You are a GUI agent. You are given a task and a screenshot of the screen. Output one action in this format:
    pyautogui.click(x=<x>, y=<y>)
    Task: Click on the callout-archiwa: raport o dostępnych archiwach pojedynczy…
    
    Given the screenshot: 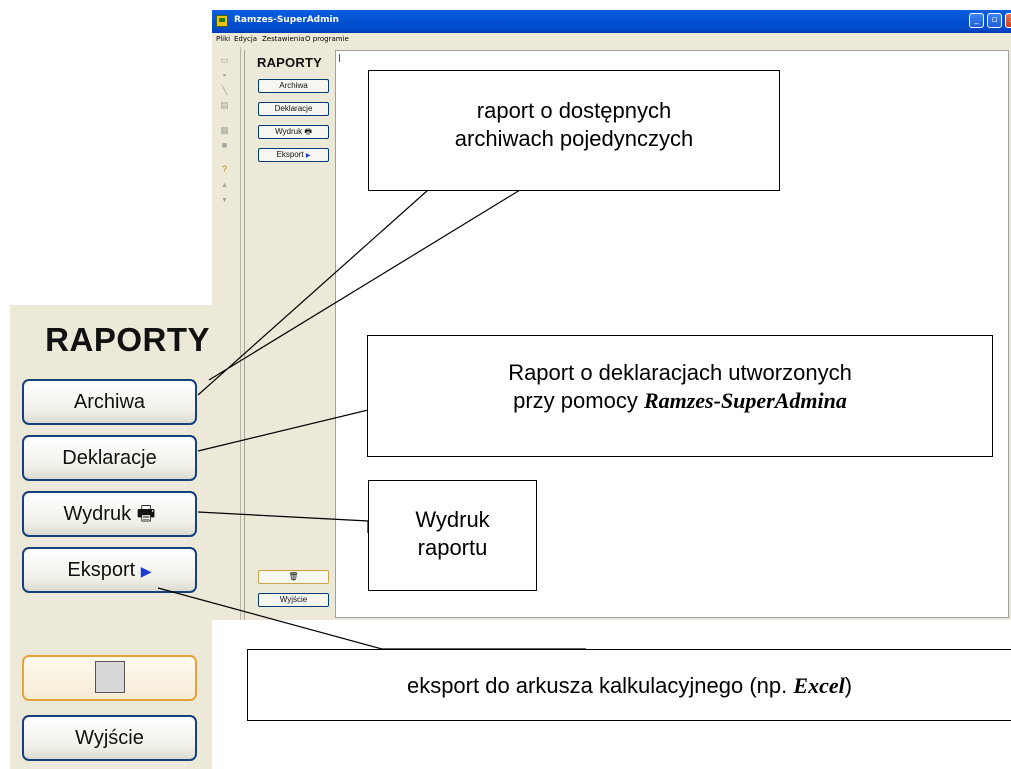 What is the action you would take?
    pyautogui.click(x=574, y=130)
    